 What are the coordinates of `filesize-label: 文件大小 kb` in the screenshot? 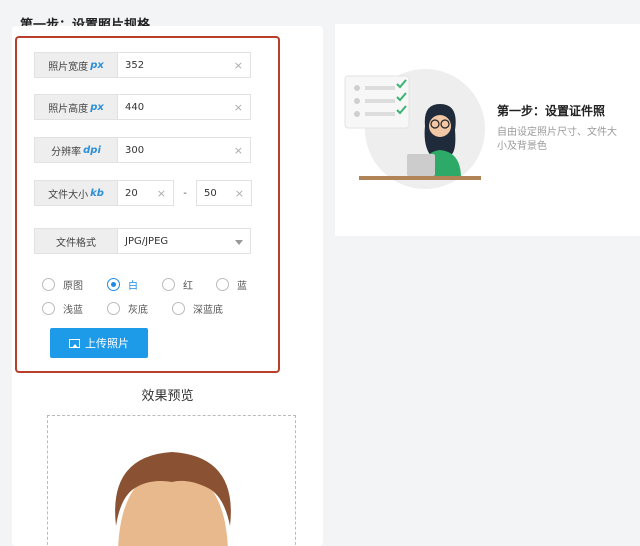 It's located at (76, 193).